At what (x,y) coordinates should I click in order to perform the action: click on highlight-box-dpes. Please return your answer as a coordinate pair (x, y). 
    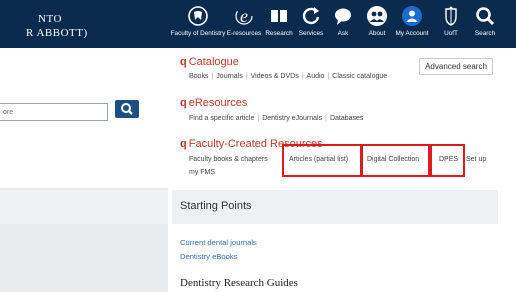
    Looking at the image, I should click on (447, 160).